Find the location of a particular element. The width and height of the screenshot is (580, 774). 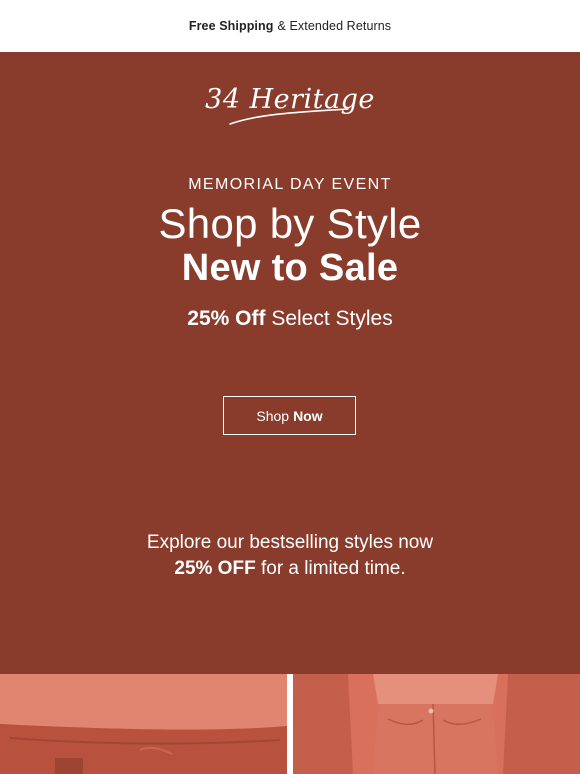

explore-line-1: Explore our bestselling styles now is located at coordinates (290, 542).